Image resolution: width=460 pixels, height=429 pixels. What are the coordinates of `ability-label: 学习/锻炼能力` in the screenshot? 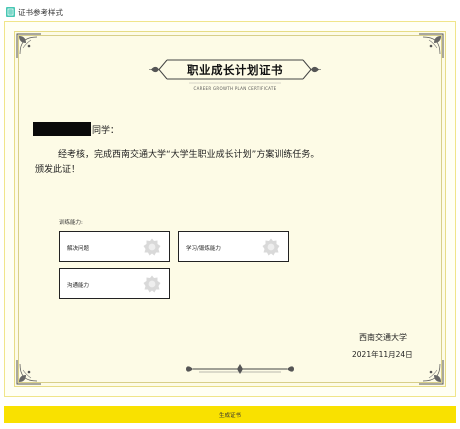 It's located at (203, 249).